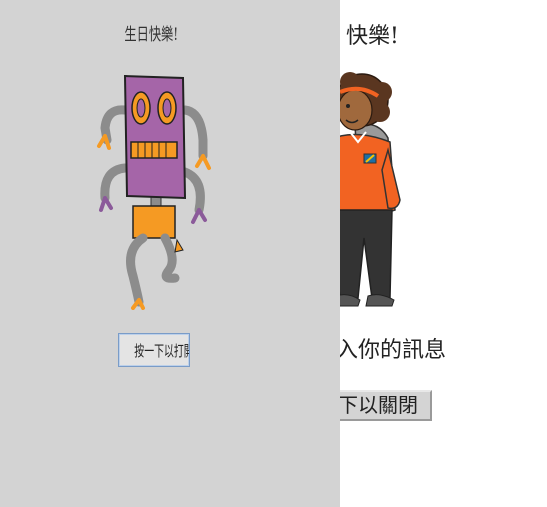 The width and height of the screenshot is (547, 507). What do you see at coordinates (162, 350) in the screenshot?
I see `open-button-label: 按一下以打開` at bounding box center [162, 350].